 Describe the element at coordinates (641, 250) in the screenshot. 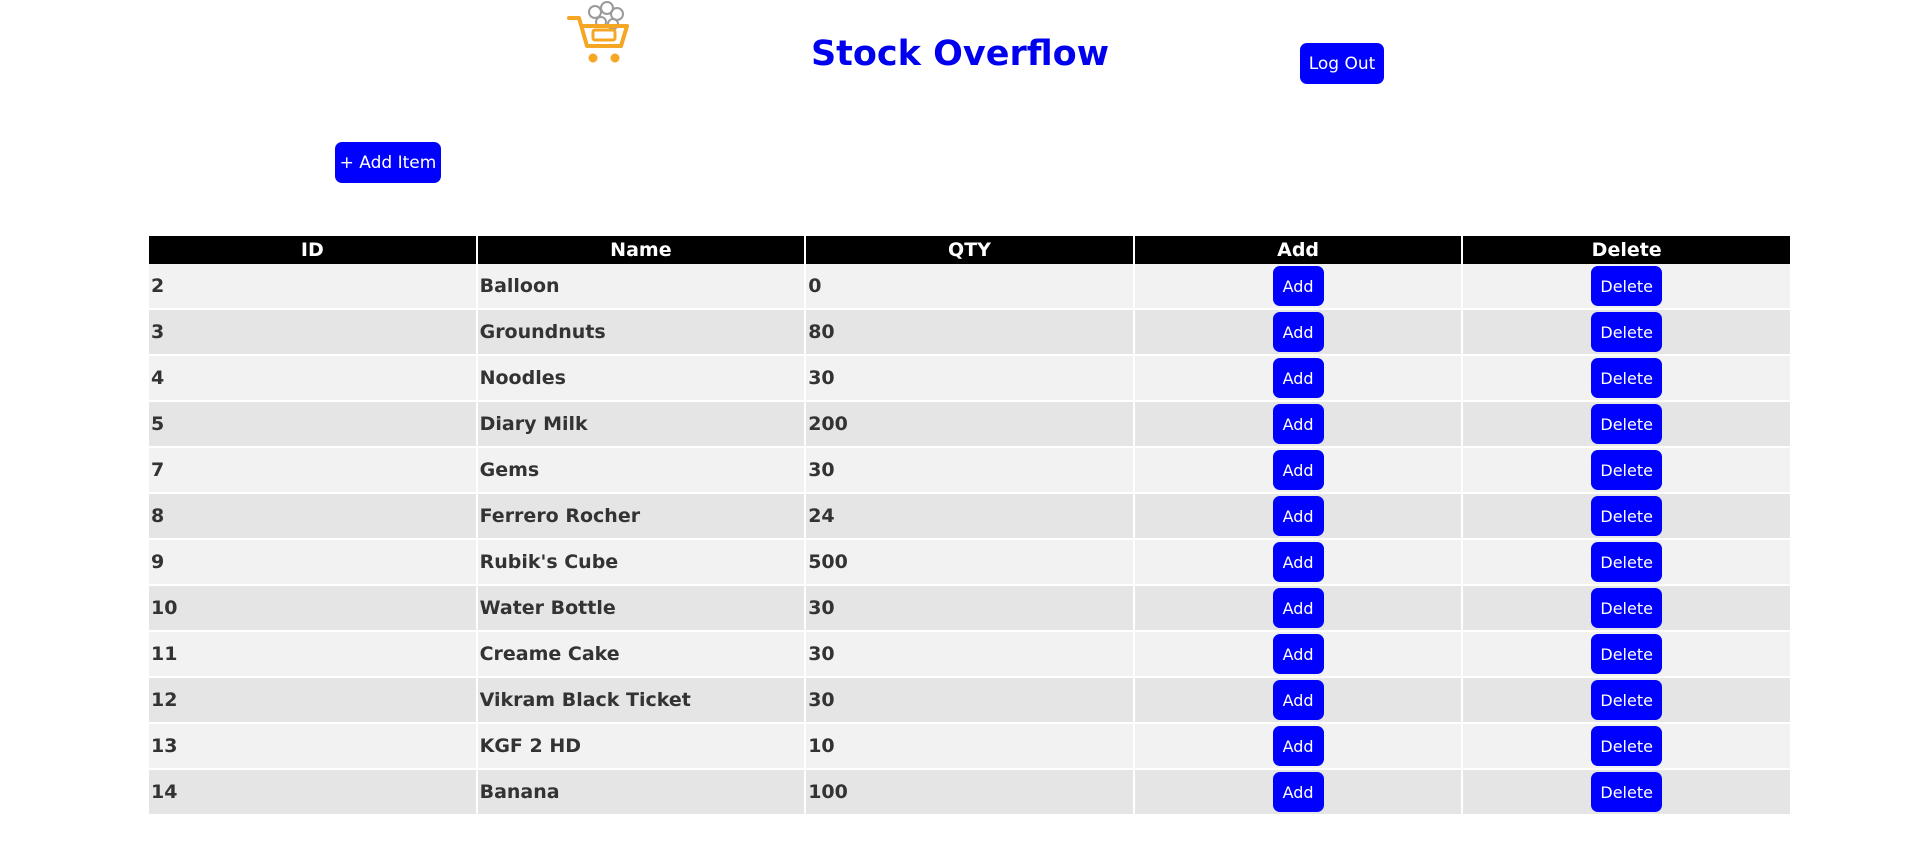

I see `column-header-name: Name` at that location.